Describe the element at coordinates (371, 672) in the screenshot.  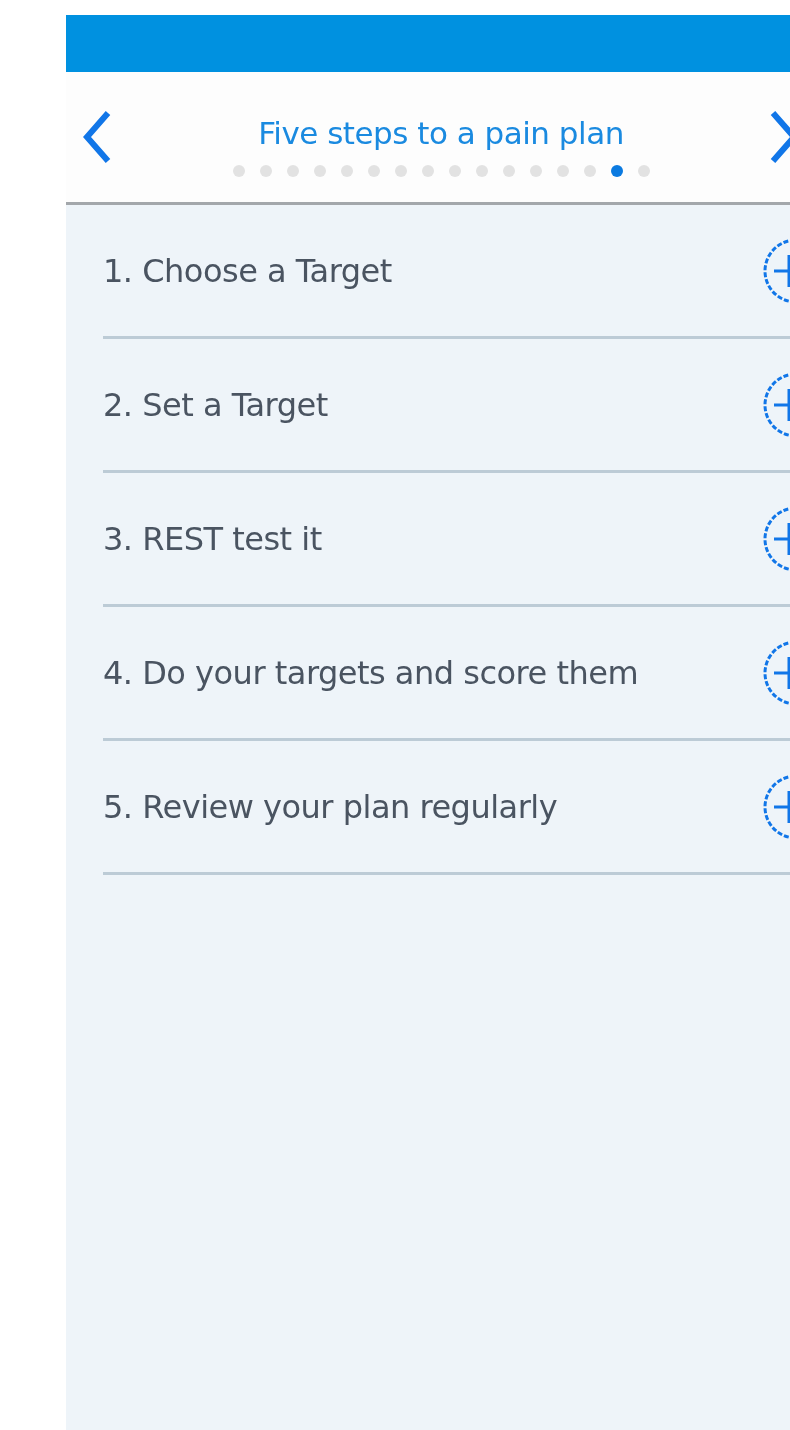
I see `step-item: 4. Do your targets and score them` at that location.